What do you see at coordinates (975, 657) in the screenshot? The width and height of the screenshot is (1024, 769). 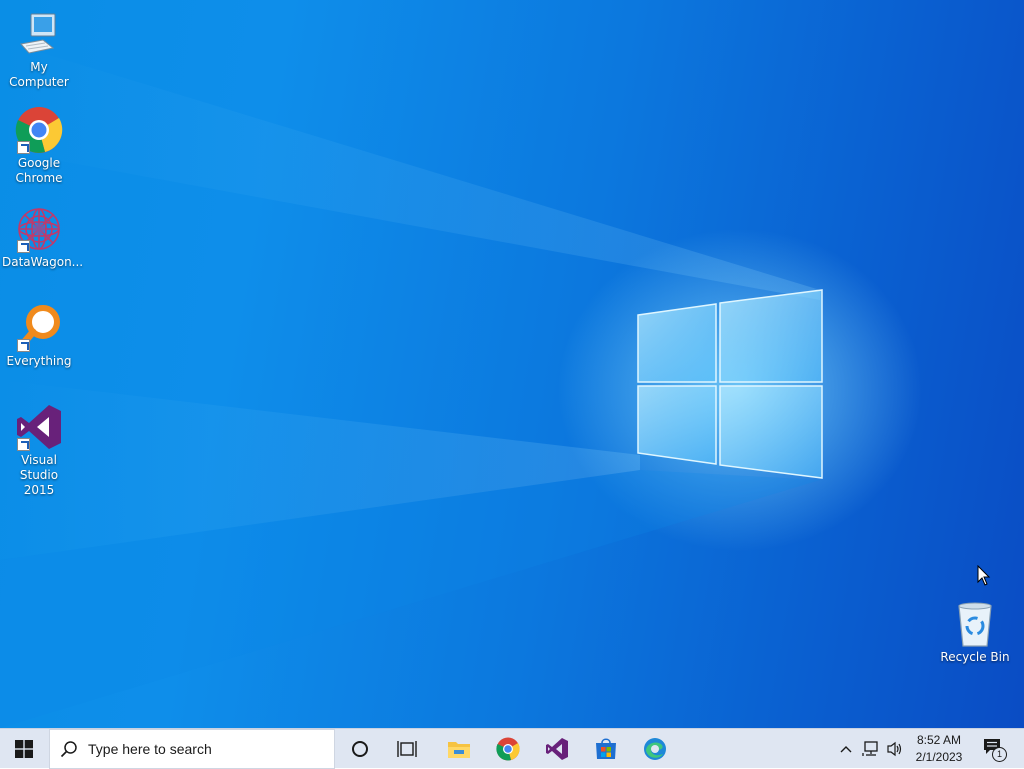 I see `desktop-icon-label: Recycle Bin` at bounding box center [975, 657].